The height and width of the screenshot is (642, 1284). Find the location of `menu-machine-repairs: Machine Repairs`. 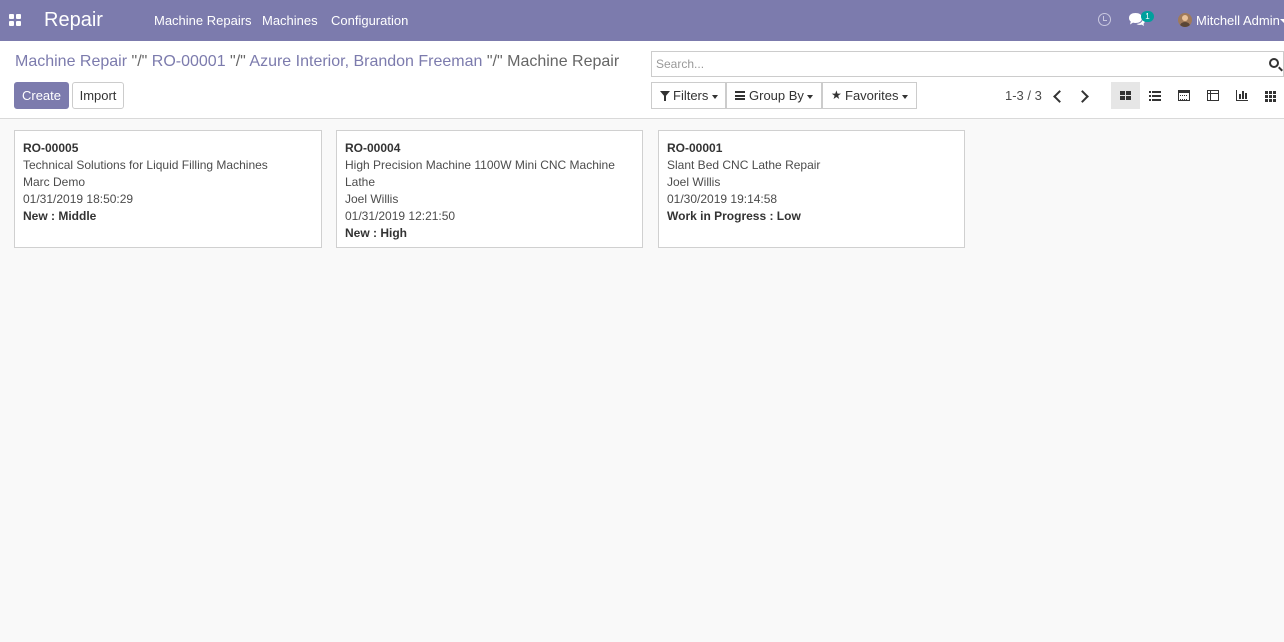

menu-machine-repairs: Machine Repairs is located at coordinates (203, 20).